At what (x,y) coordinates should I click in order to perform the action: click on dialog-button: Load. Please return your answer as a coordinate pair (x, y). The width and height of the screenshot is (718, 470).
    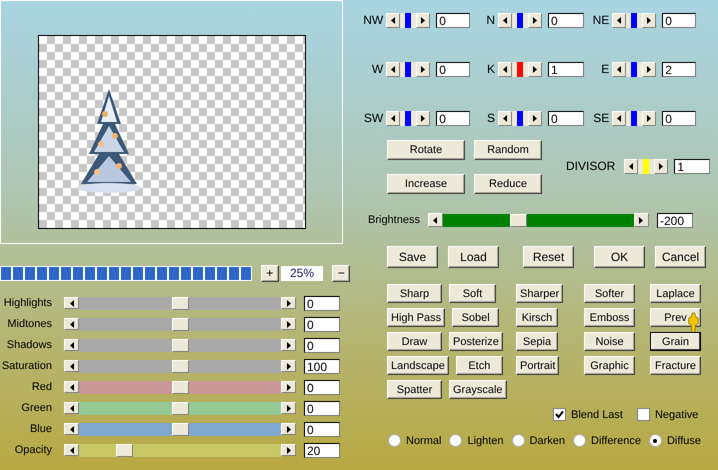
    Looking at the image, I should click on (473, 257).